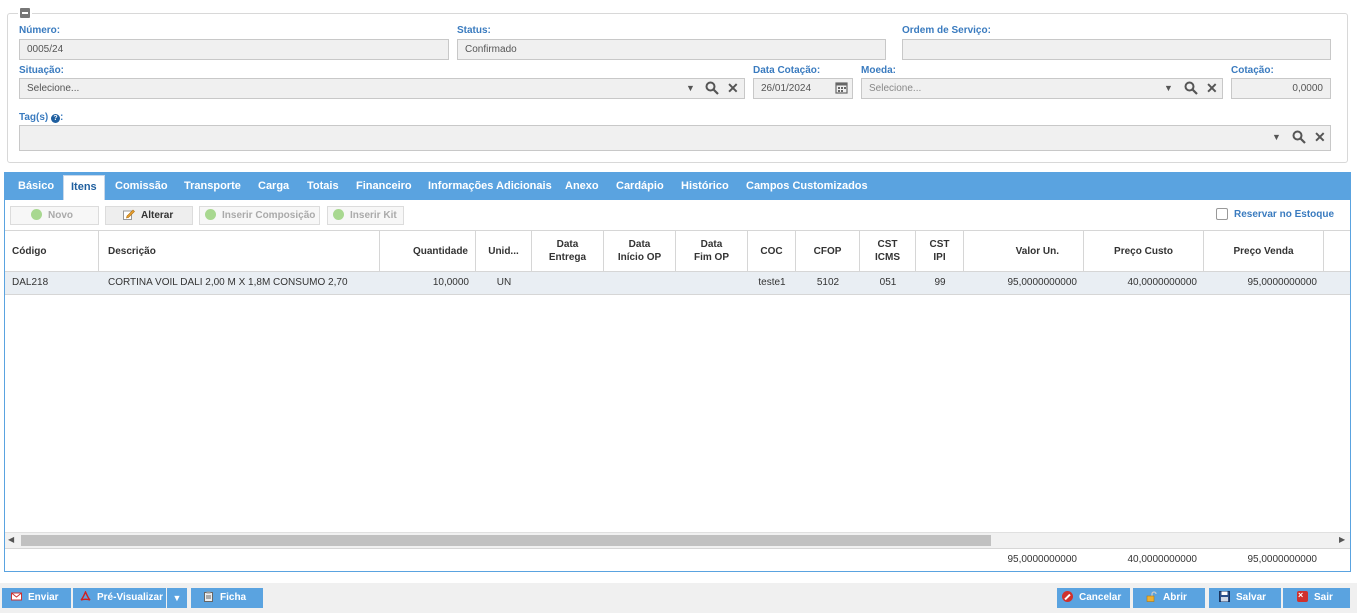 This screenshot has height=613, width=1357. Describe the element at coordinates (384, 186) in the screenshot. I see `tab-financeiro: Financeiro` at that location.